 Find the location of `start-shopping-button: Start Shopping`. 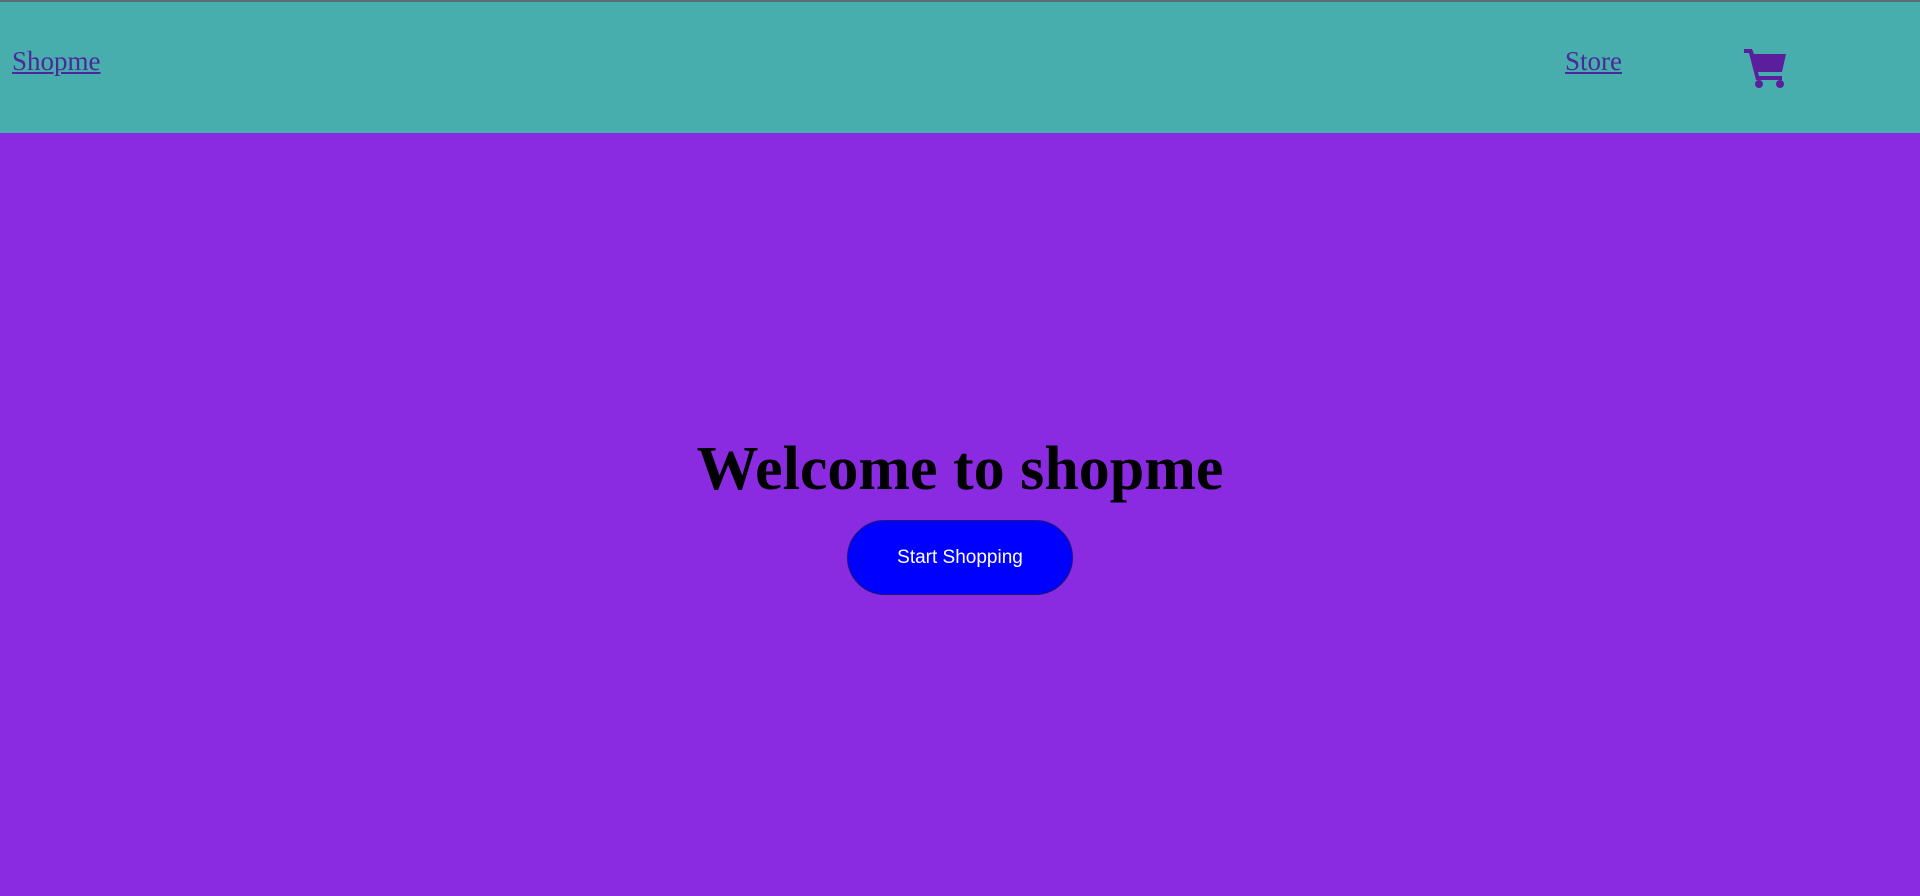

start-shopping-button: Start Shopping is located at coordinates (960, 557).